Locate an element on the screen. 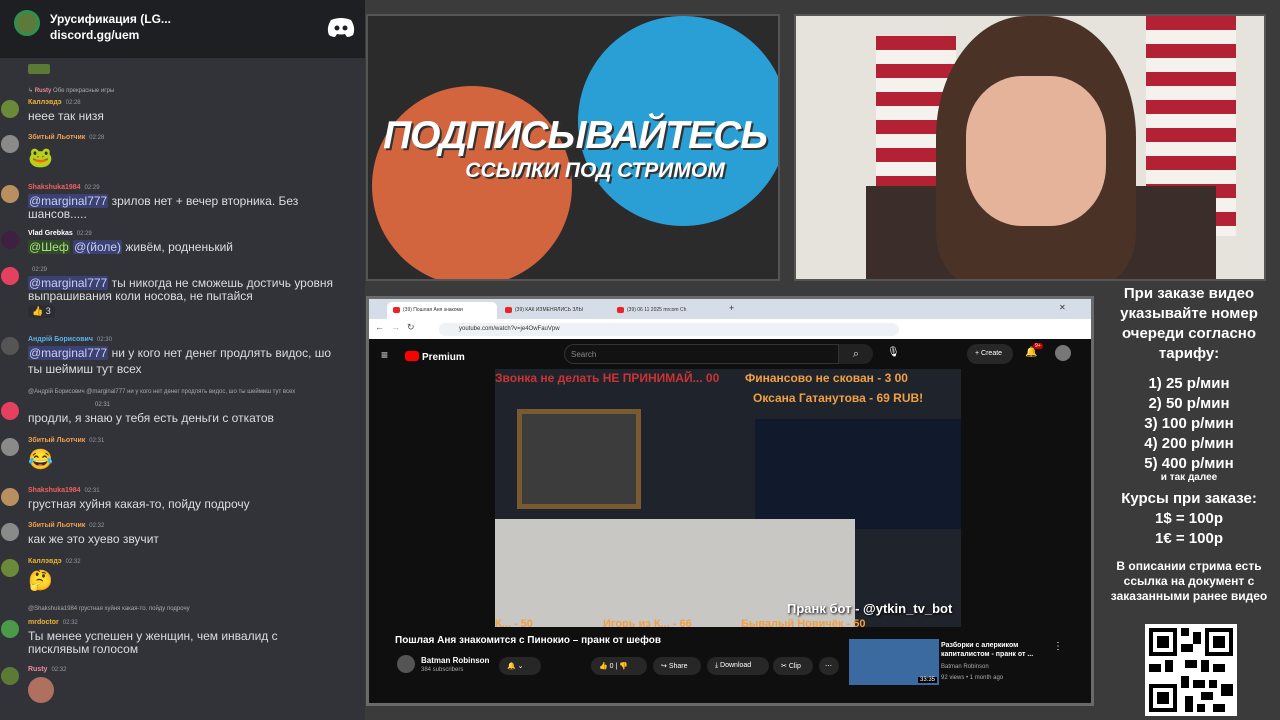 Image resolution: width=1280 pixels, height=720 pixels. qr-code-image is located at coordinates (1191, 670).